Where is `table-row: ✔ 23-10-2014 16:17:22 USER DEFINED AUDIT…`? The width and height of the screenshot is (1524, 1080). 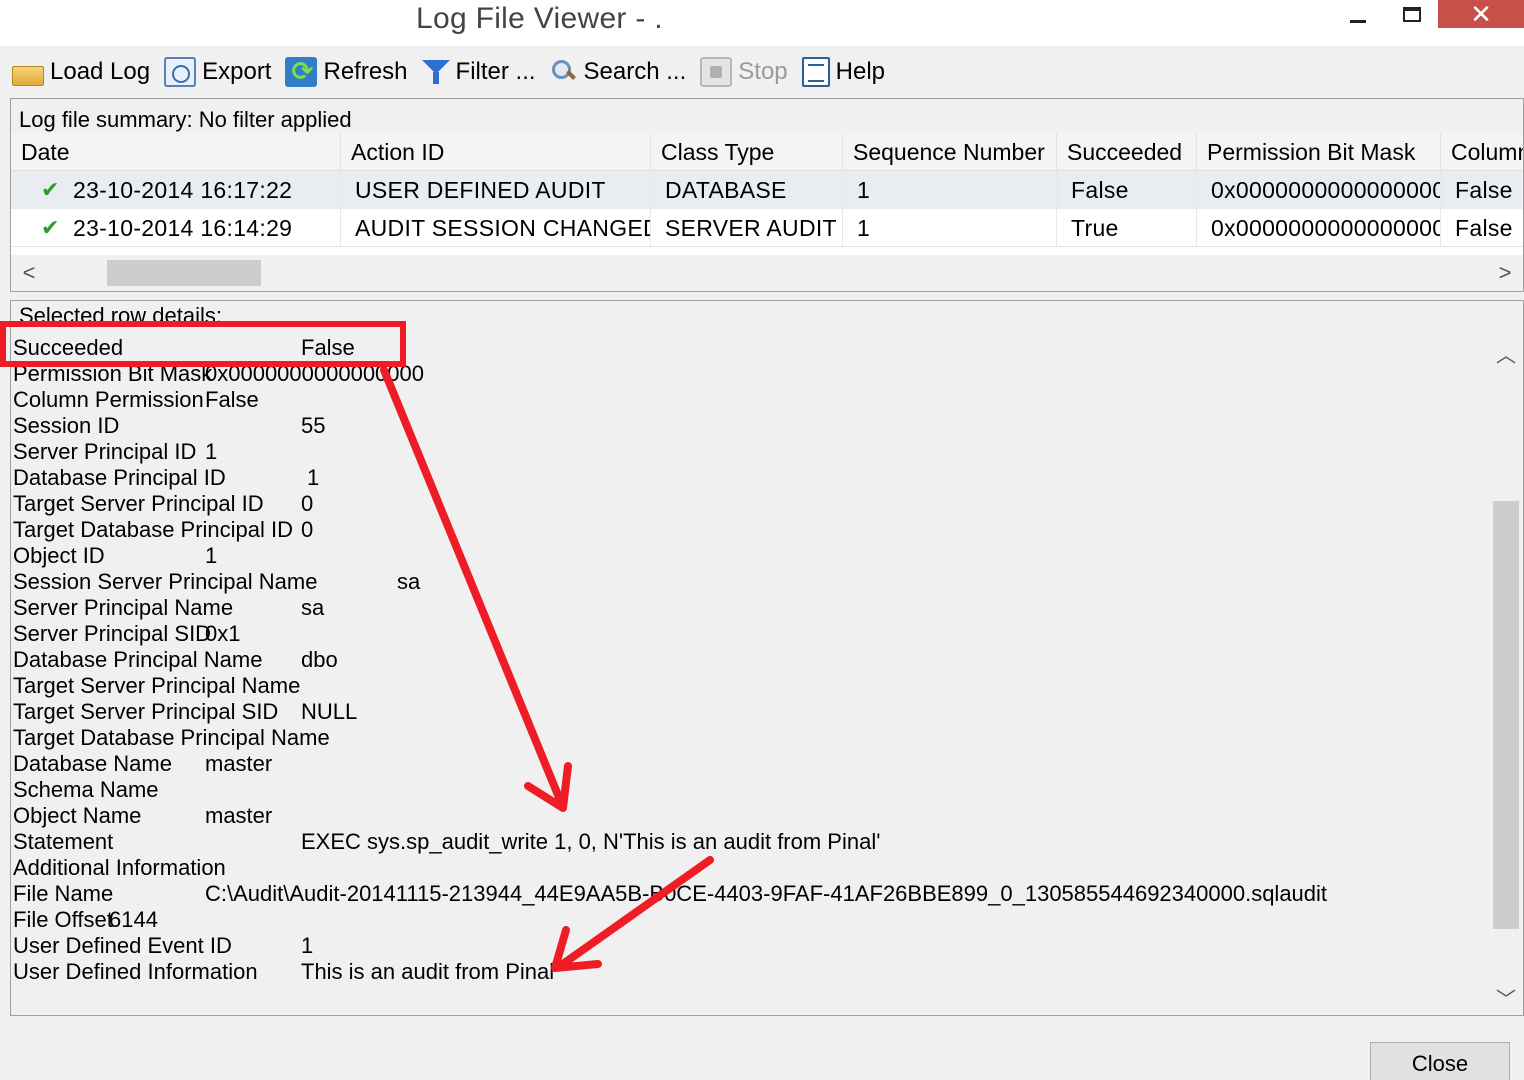 table-row: ✔ 23-10-2014 16:17:22 USER DEFINED AUDIT… is located at coordinates (767, 190).